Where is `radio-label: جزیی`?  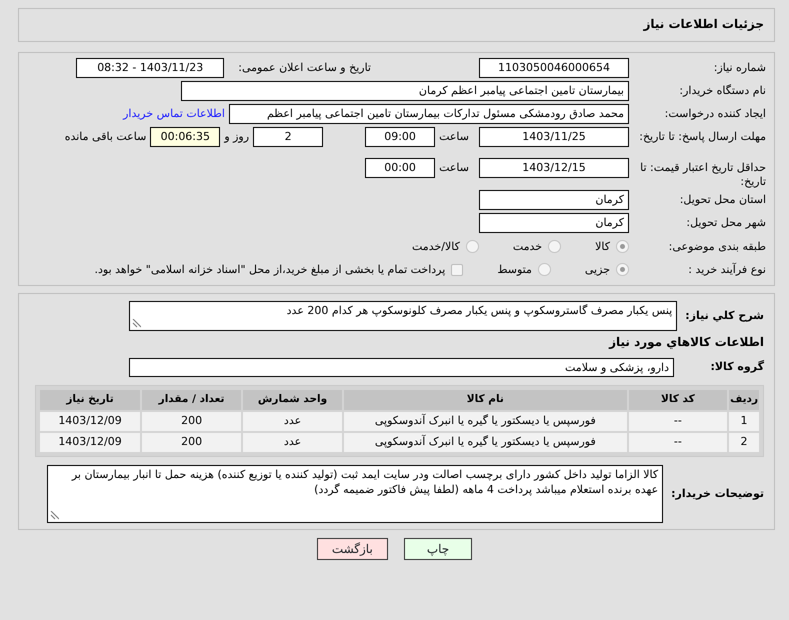 radio-label: جزیی is located at coordinates (597, 269).